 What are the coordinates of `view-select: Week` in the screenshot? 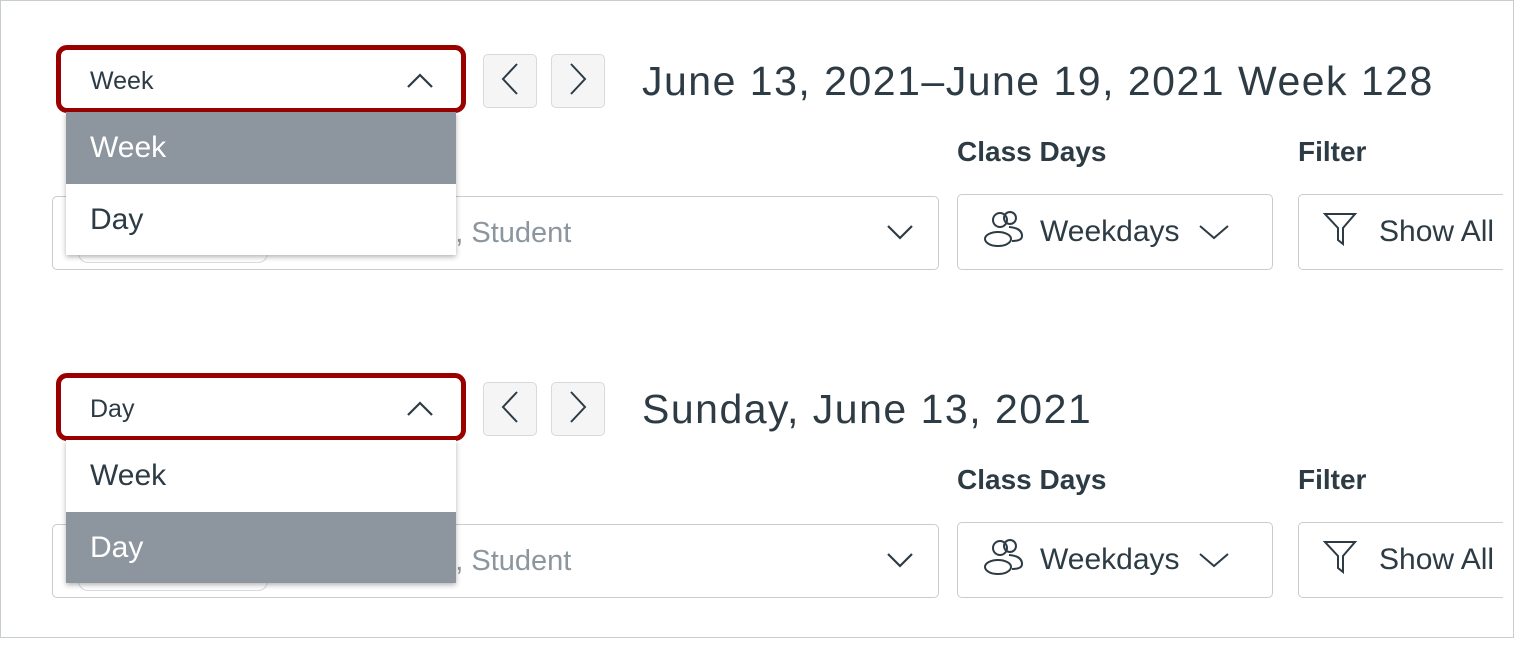 It's located at (262, 81).